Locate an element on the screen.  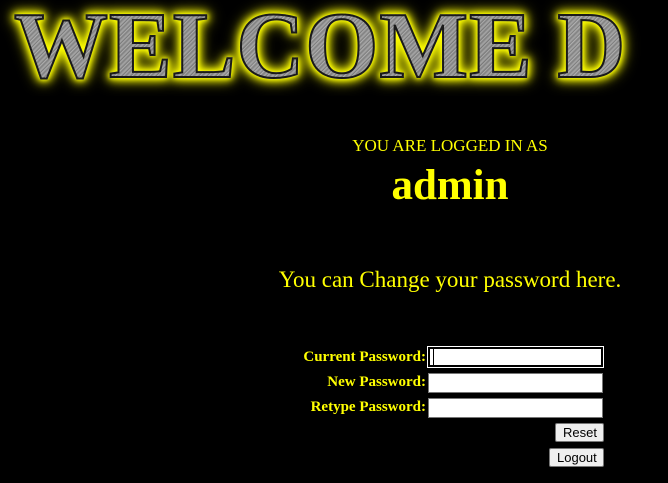
logout-button: Logout is located at coordinates (576, 457).